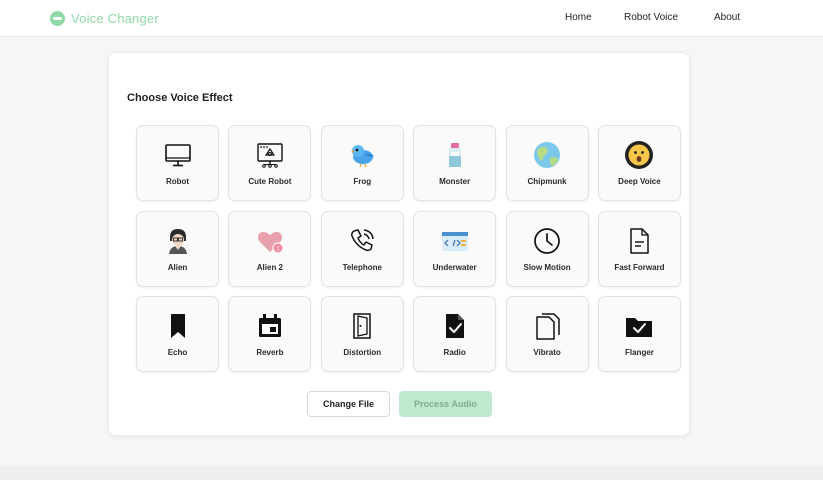  Describe the element at coordinates (547, 181) in the screenshot. I see `effect-label: Chipmunk` at that location.